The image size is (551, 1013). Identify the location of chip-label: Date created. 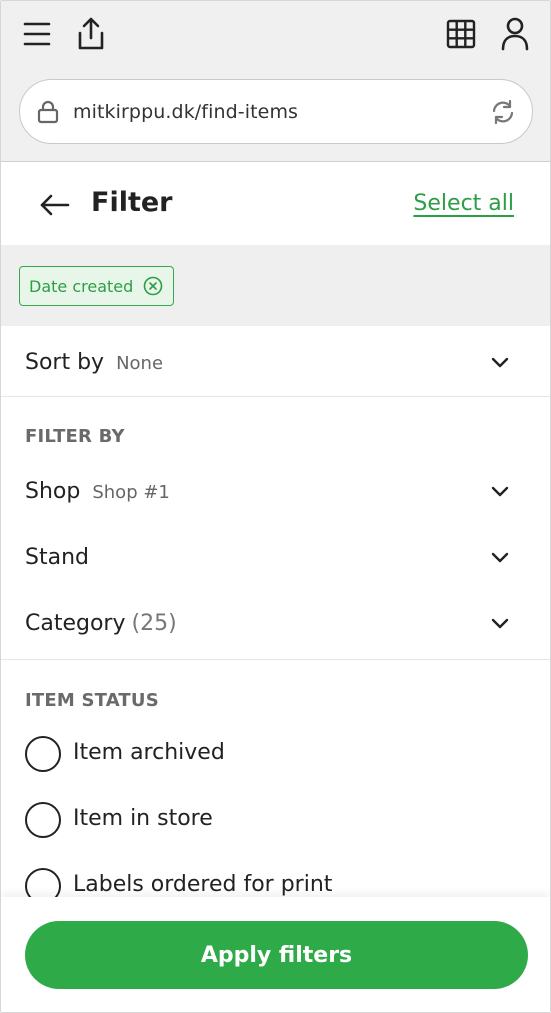
(81, 286).